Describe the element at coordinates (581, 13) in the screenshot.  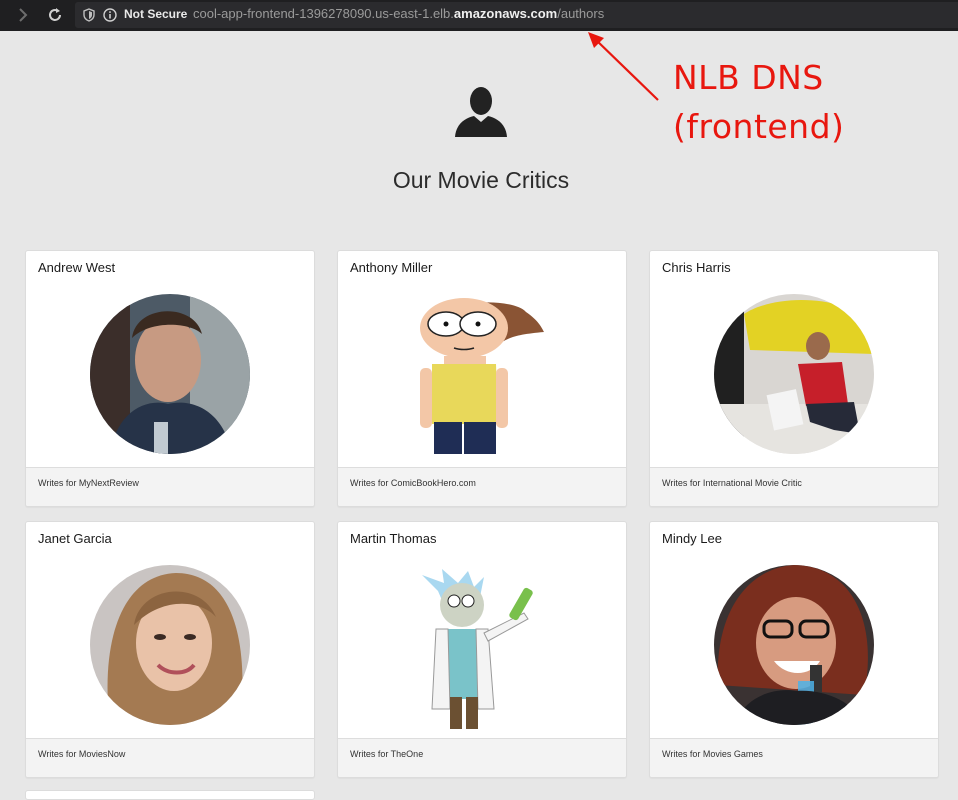
I see `url-path: /authors` at that location.